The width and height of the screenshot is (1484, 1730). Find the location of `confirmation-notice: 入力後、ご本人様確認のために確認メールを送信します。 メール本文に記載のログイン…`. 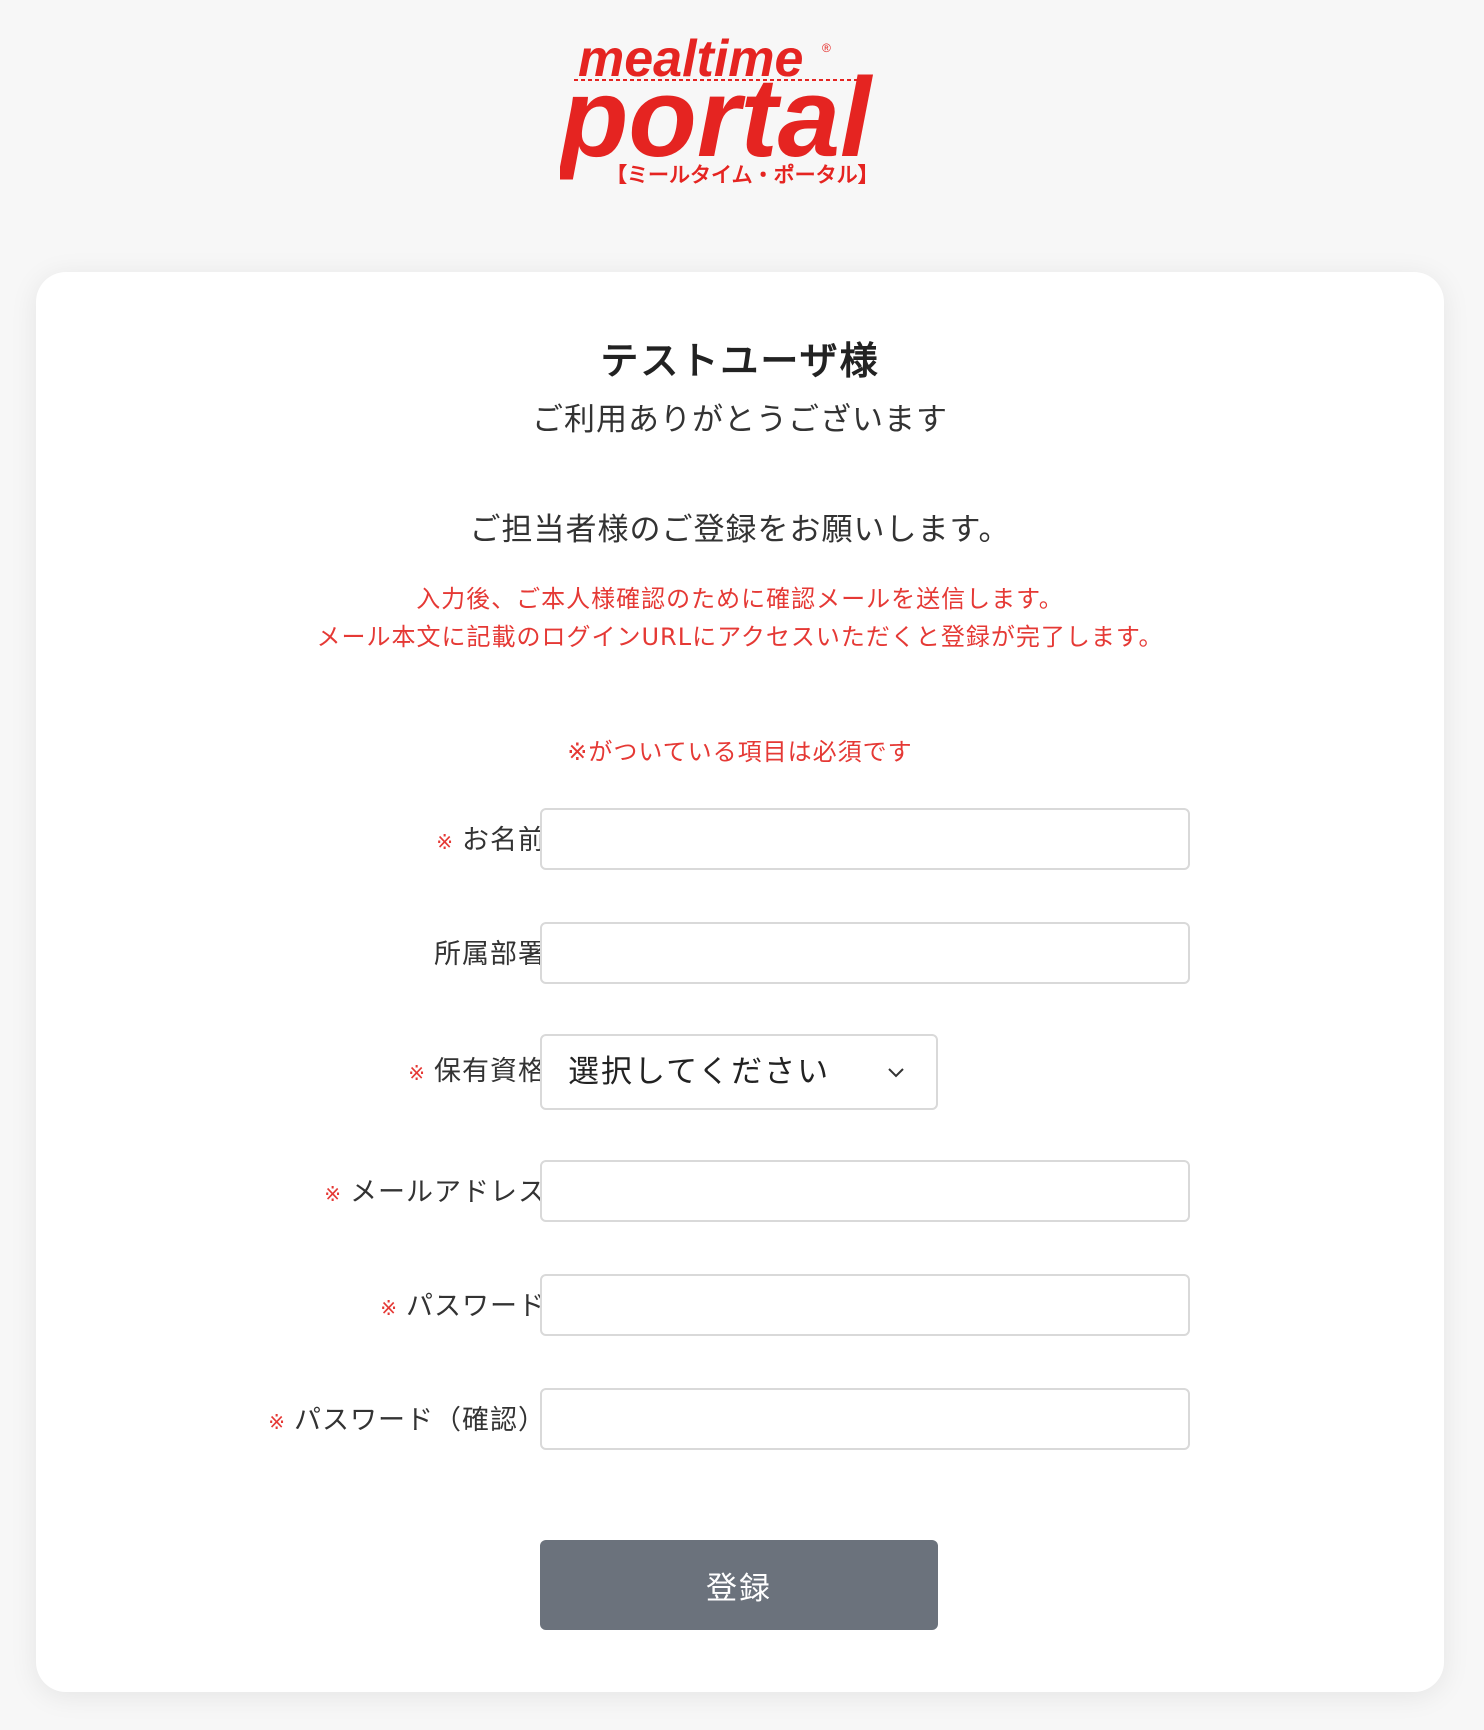

confirmation-notice: 入力後、ご本人様確認のために確認メールを送信します。 メール本文に記載のログイン… is located at coordinates (740, 618).